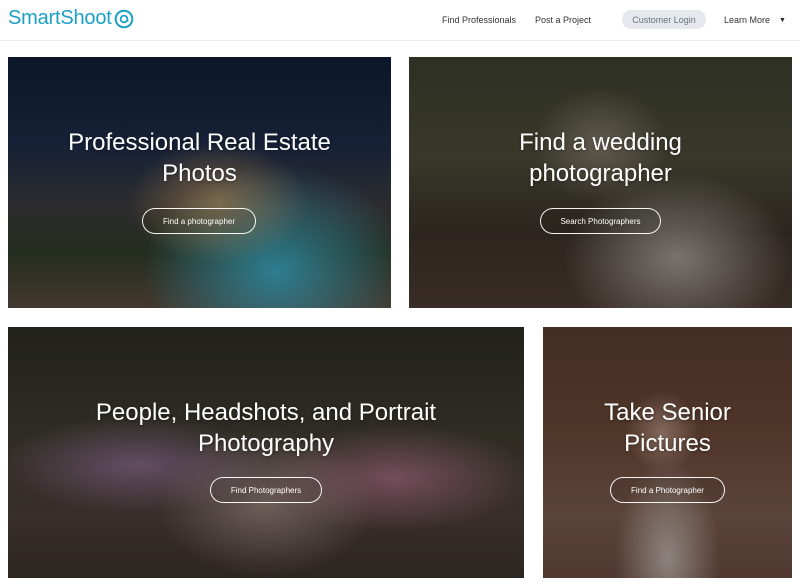  I want to click on card-title-line: photographer, so click(600, 173).